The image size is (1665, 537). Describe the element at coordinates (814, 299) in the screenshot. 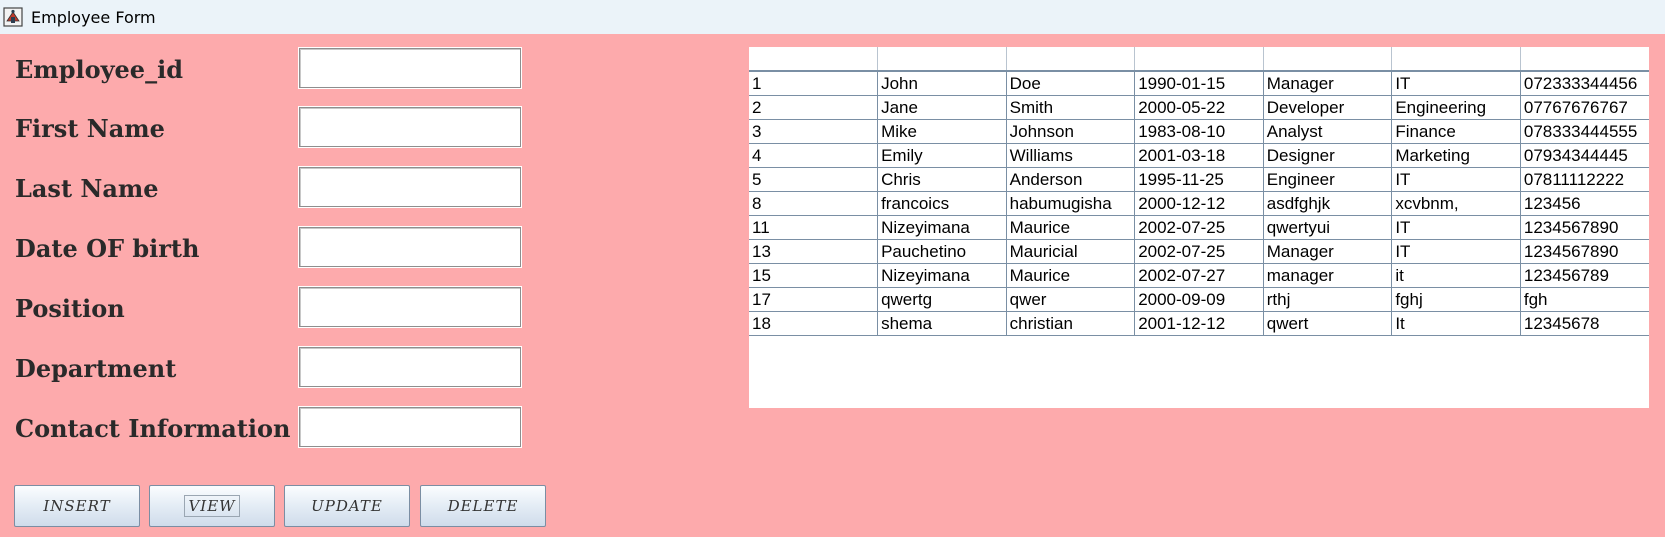

I see `table-cell: 17` at that location.